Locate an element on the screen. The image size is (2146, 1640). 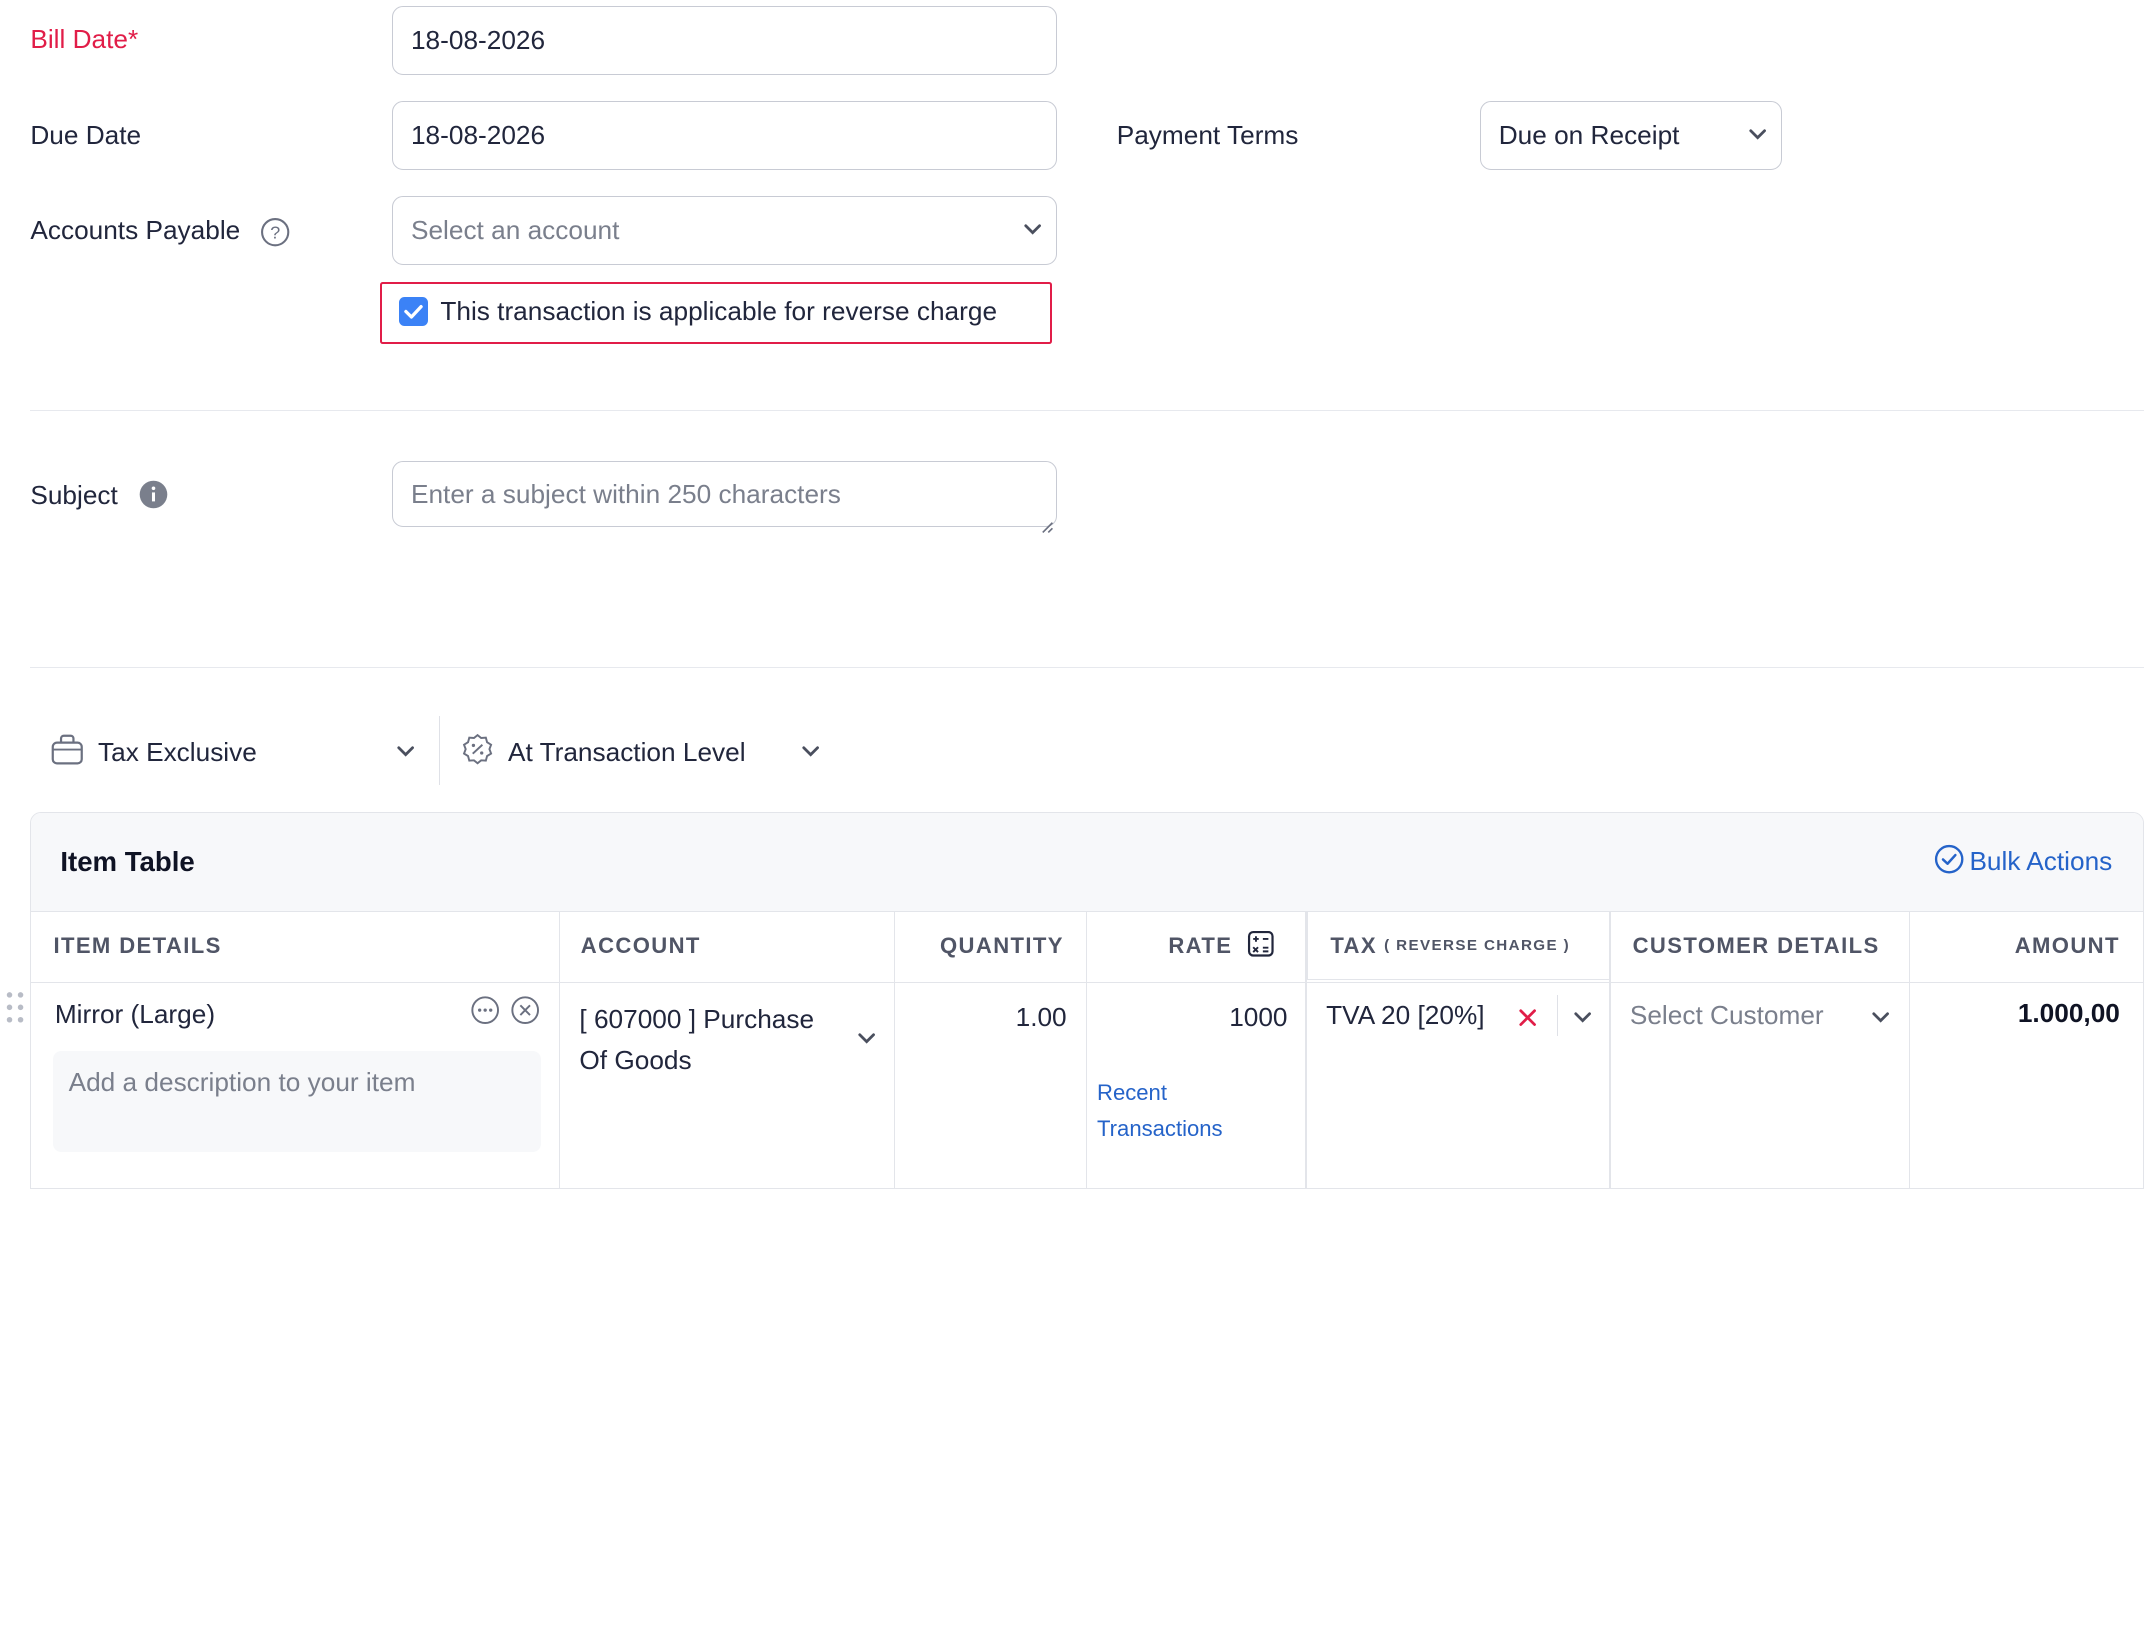
due-date-label: Due Date is located at coordinates (86, 134).